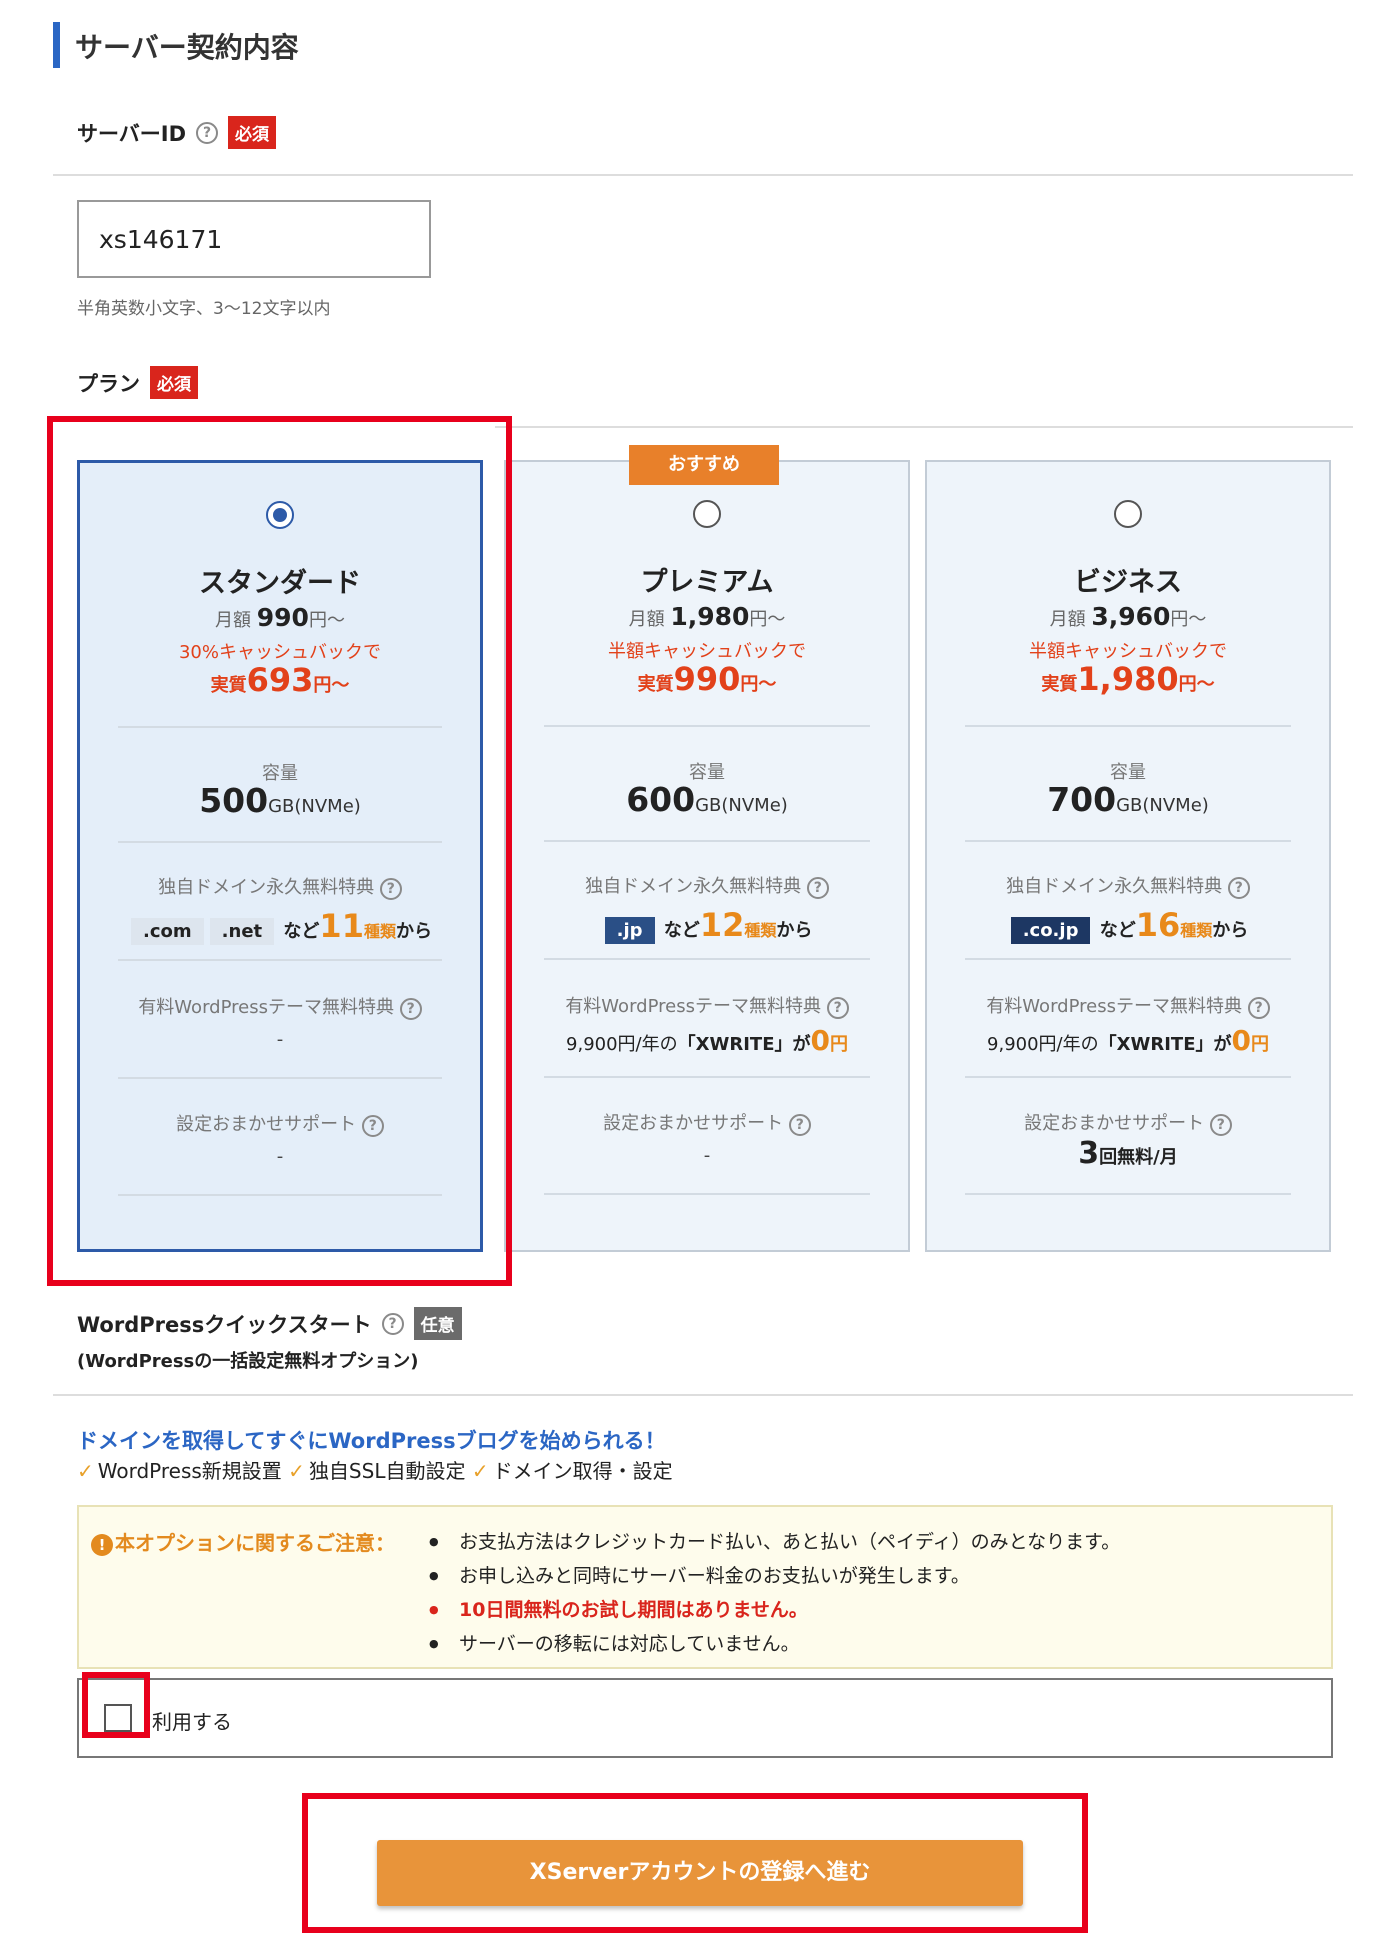  What do you see at coordinates (56, 45) in the screenshot?
I see `section-accent-bar` at bounding box center [56, 45].